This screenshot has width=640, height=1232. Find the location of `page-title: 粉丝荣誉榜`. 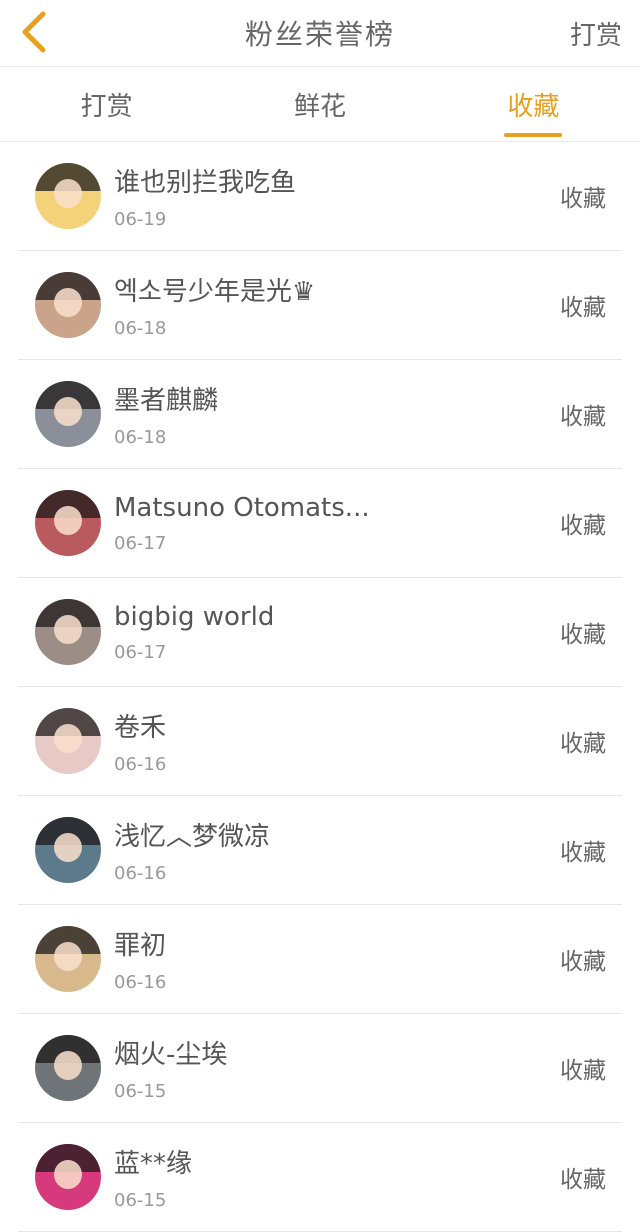

page-title: 粉丝荣誉榜 is located at coordinates (319, 34).